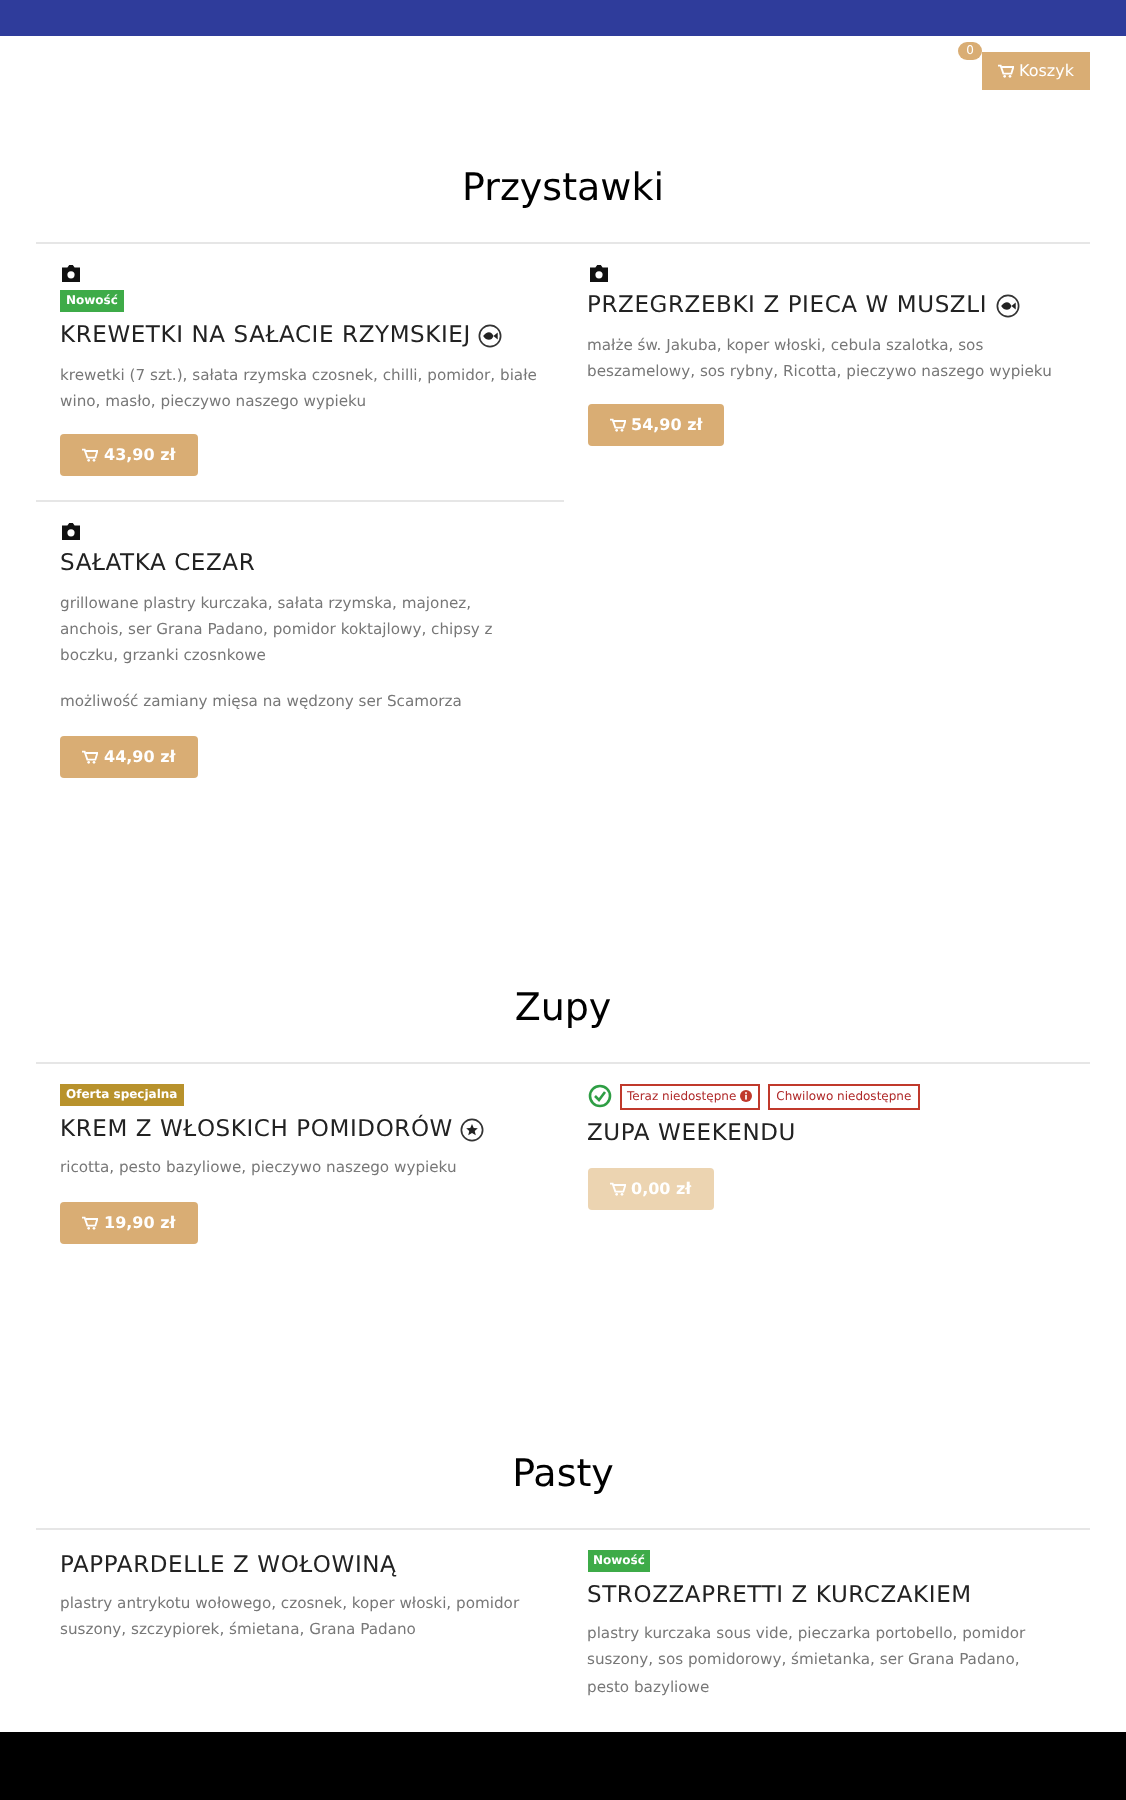 The image size is (1126, 1800). Describe the element at coordinates (656, 425) in the screenshot. I see `add-to-cart-button: 54,90 zł` at that location.